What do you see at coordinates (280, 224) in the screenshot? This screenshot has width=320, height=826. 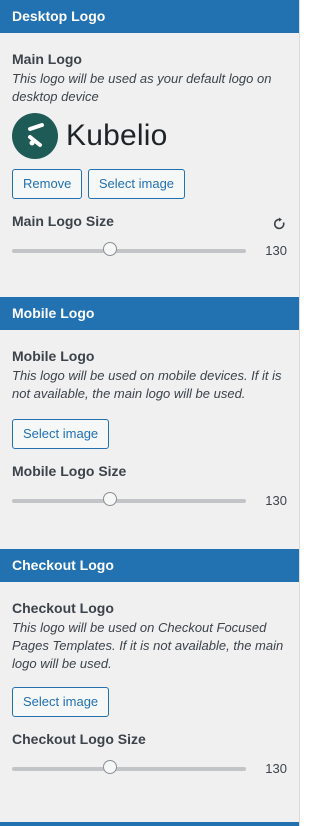 I see `reset-icon` at bounding box center [280, 224].